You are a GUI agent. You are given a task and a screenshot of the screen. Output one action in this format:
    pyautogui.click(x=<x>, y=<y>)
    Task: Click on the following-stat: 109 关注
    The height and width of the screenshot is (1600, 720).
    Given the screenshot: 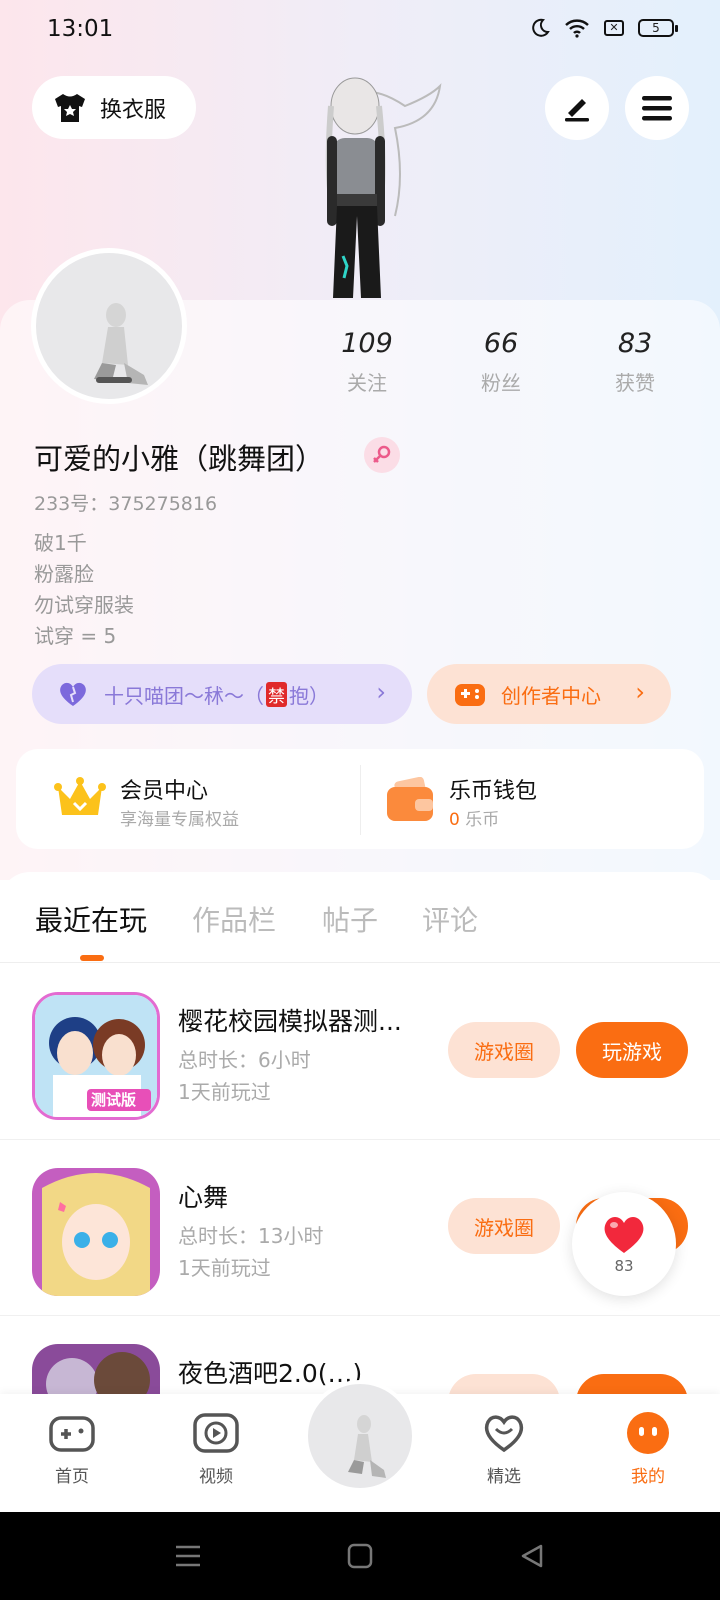 What is the action you would take?
    pyautogui.click(x=367, y=362)
    